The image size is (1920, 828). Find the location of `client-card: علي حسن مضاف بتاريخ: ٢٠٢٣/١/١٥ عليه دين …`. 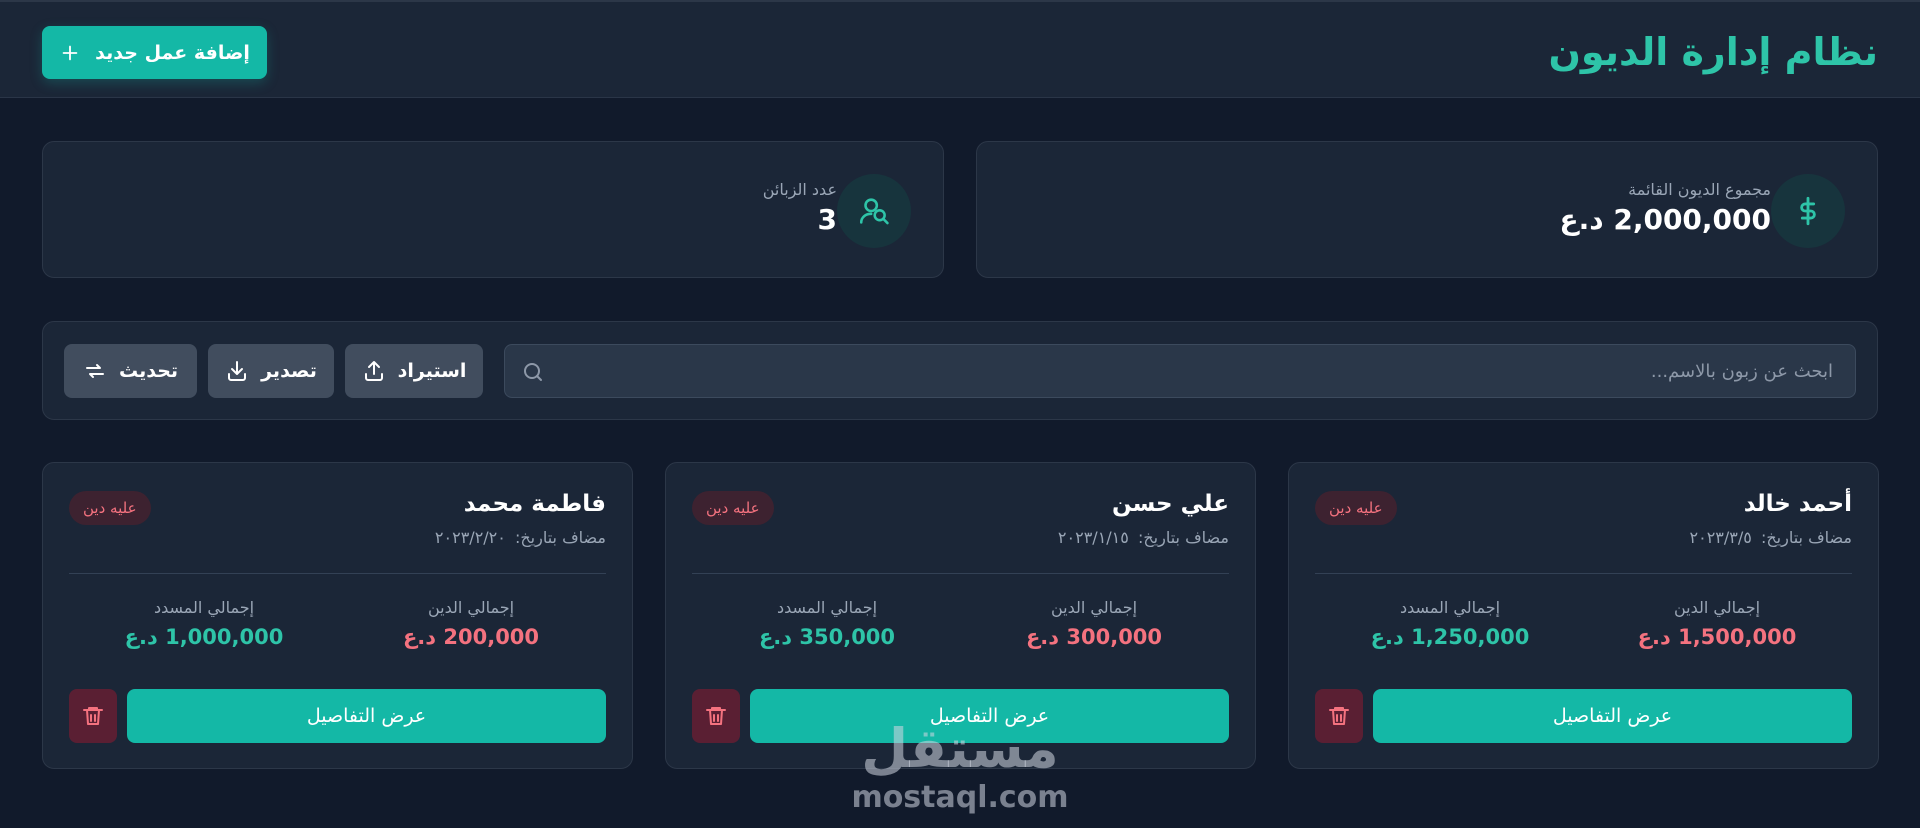

client-card: علي حسن مضاف بتاريخ: ٢٠٢٣/١/١٥ عليه دين … is located at coordinates (960, 615).